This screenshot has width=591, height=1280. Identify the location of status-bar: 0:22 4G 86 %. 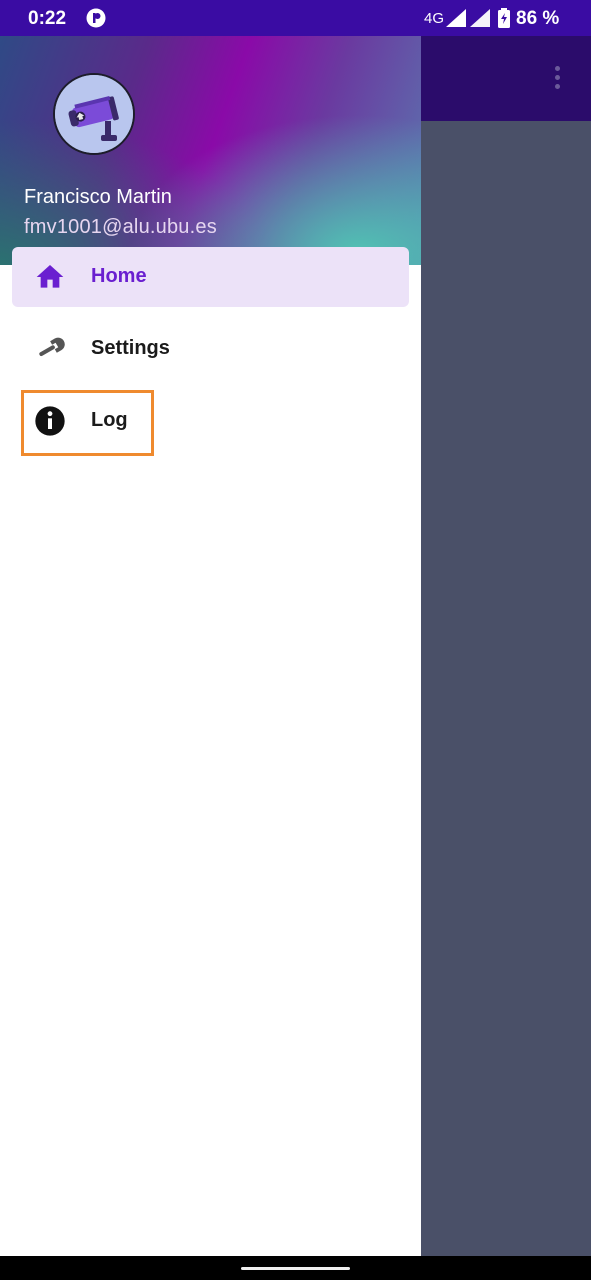
(295, 18).